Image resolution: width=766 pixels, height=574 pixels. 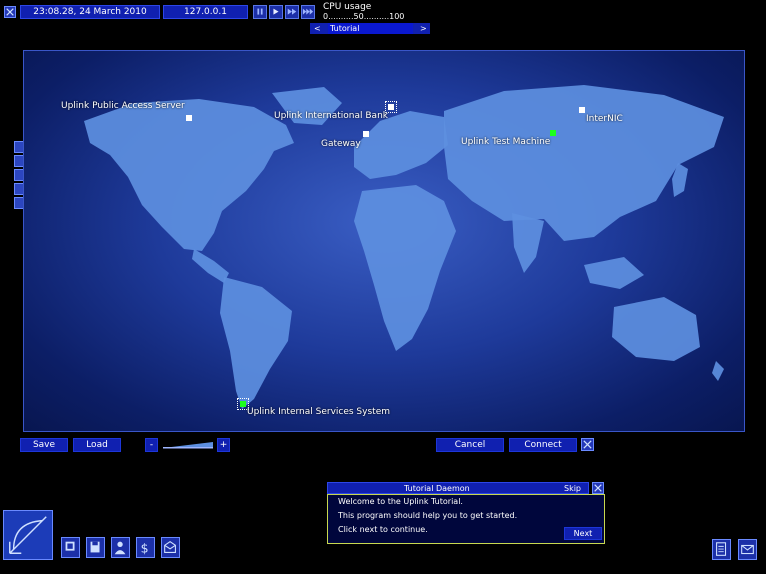 I want to click on tutorial-daemon-title: Tutorial Daemon, so click(x=437, y=488).